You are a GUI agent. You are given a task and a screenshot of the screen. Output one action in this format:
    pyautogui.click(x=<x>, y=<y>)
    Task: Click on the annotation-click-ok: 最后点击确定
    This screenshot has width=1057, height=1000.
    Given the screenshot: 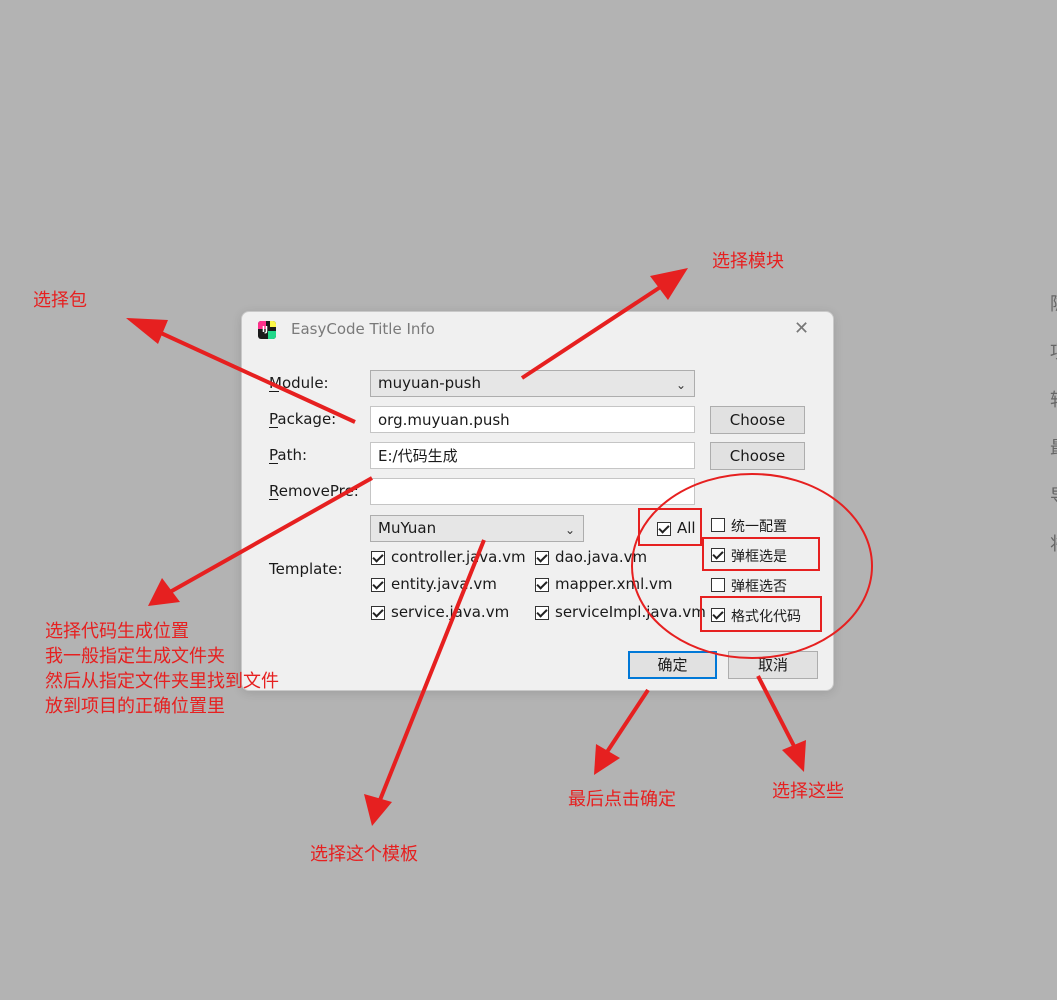 What is the action you would take?
    pyautogui.click(x=622, y=799)
    